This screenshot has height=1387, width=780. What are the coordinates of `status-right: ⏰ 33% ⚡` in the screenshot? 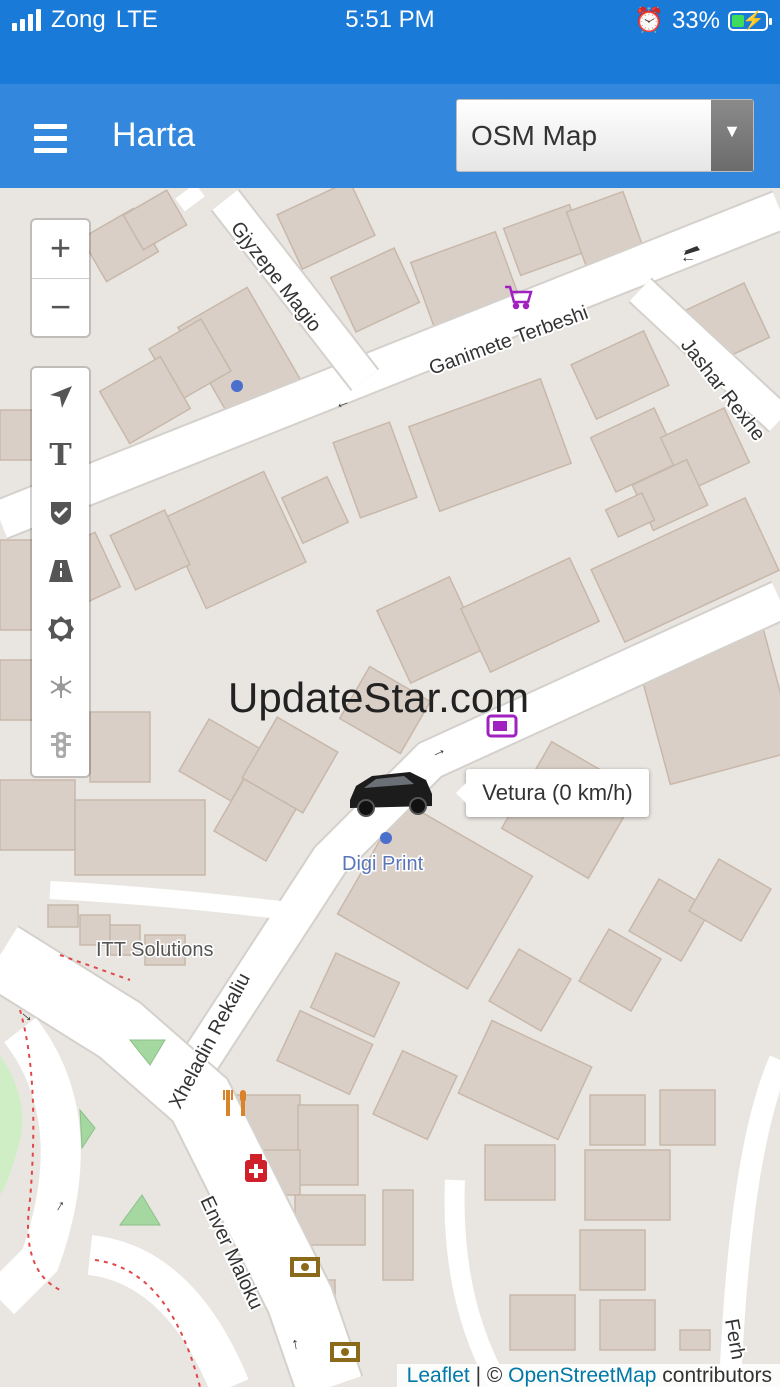 It's located at (703, 20).